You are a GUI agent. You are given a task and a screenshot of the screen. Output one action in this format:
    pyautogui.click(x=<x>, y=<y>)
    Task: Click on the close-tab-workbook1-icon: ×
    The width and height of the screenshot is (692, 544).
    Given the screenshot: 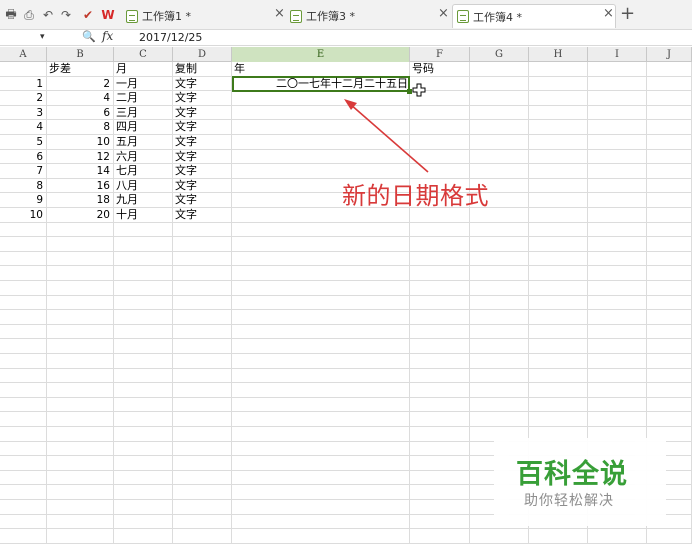 What is the action you would take?
    pyautogui.click(x=279, y=13)
    